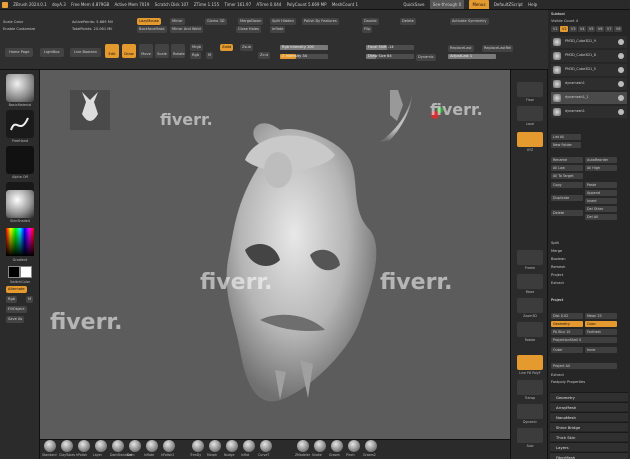  What do you see at coordinates (567, 185) in the screenshot?
I see `copy-button: Copy` at bounding box center [567, 185].